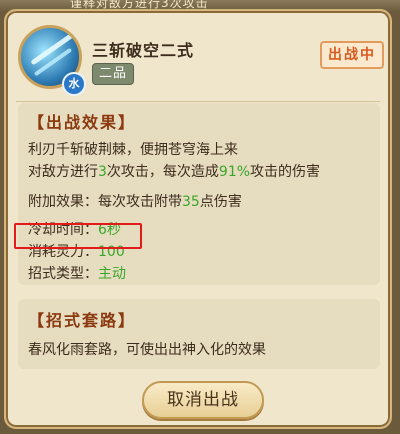 Image resolution: width=400 pixels, height=434 pixels. I want to click on divider, so click(198, 101).